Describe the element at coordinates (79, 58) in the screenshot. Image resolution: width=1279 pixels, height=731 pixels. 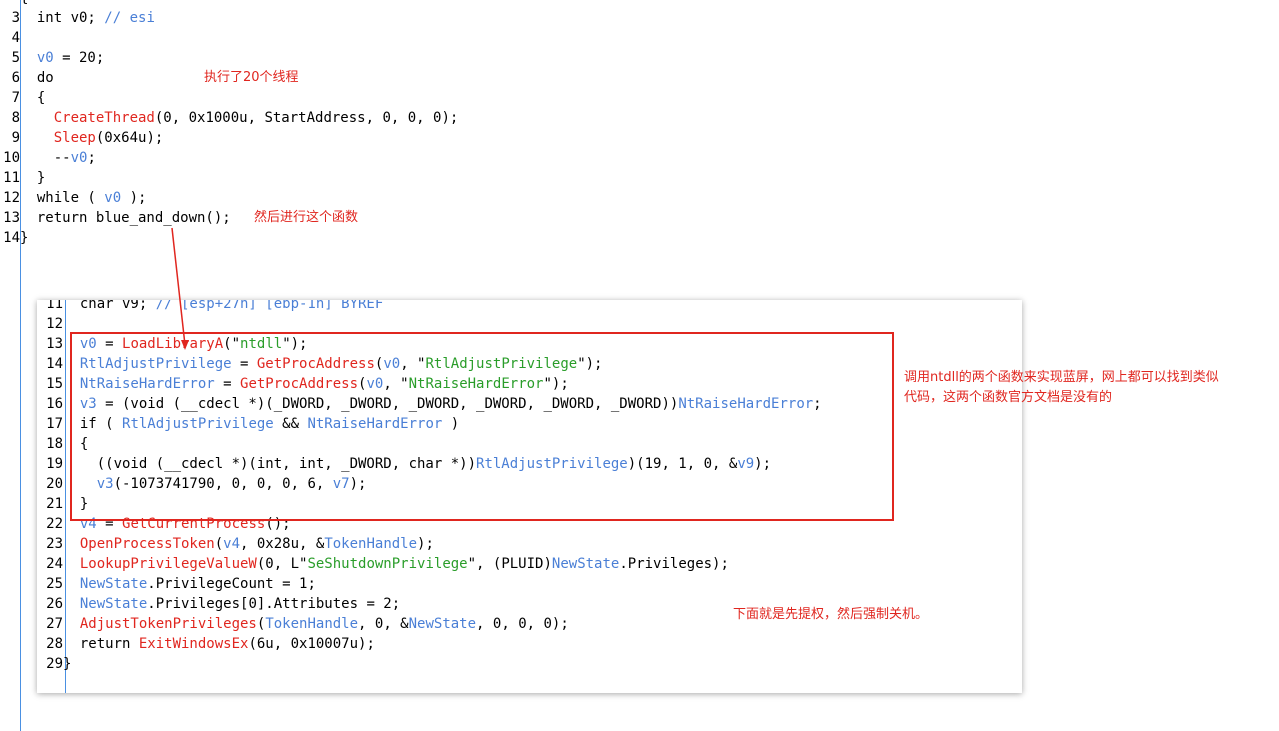
I see `code-token: = 20;` at that location.